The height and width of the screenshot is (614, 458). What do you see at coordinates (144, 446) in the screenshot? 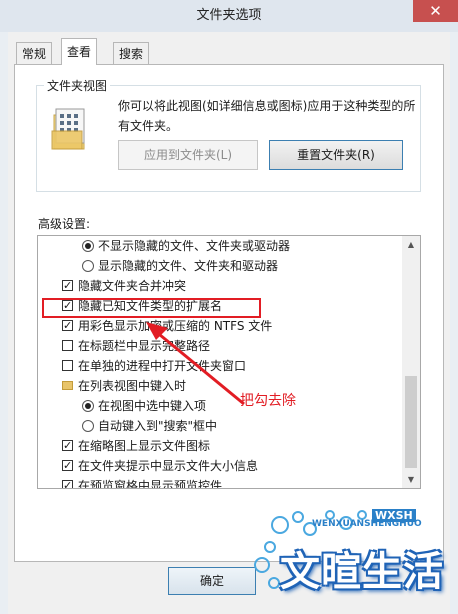
I see `list-item-label: 在缩略图上显示文件图标` at bounding box center [144, 446].